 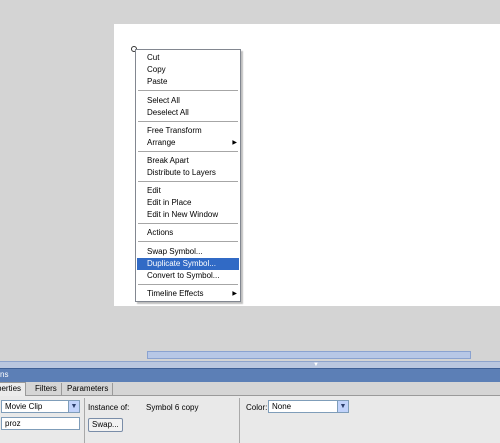 I want to click on menu-item-label: Free Transform, so click(x=174, y=130).